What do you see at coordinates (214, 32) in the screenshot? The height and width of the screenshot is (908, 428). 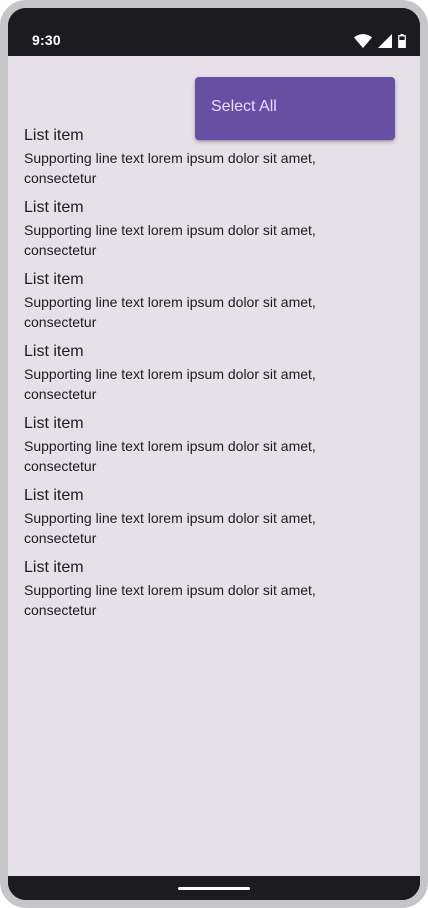 I see `status-bar: 9:30` at bounding box center [214, 32].